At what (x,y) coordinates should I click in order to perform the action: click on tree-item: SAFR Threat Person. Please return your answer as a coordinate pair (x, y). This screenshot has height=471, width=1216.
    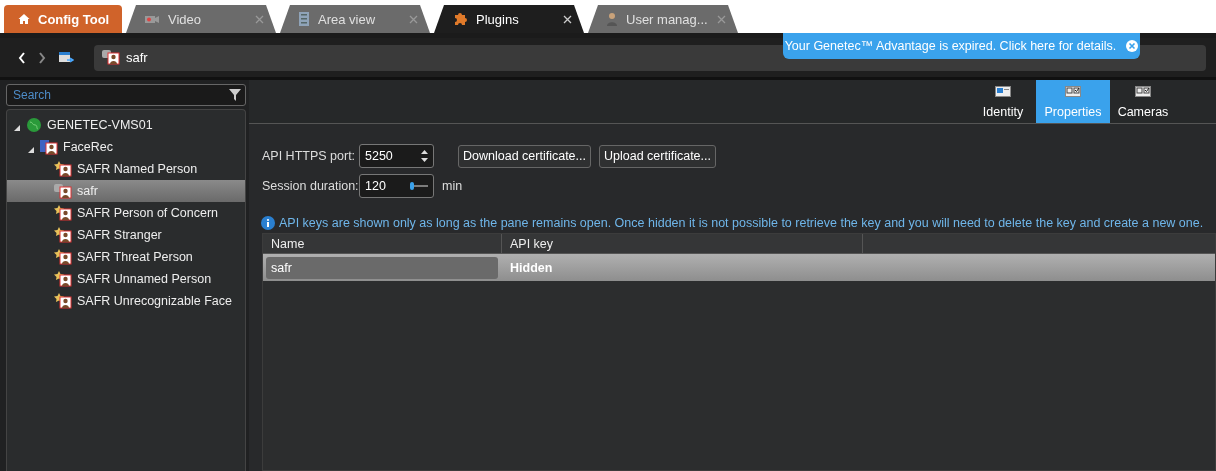
    Looking at the image, I should click on (126, 257).